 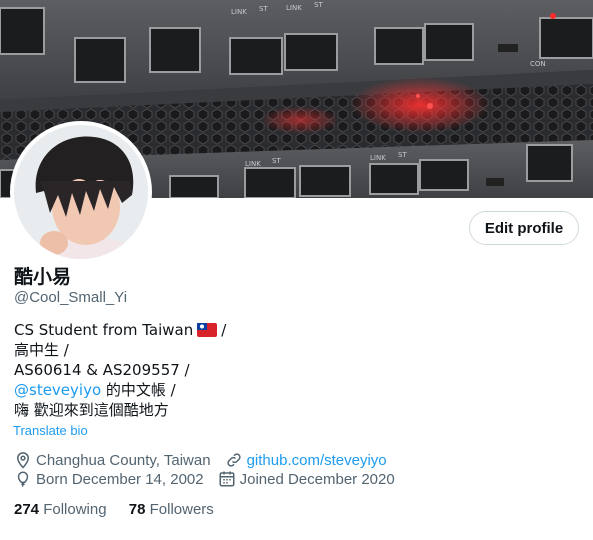 What do you see at coordinates (23, 479) in the screenshot?
I see `balloon-icon` at bounding box center [23, 479].